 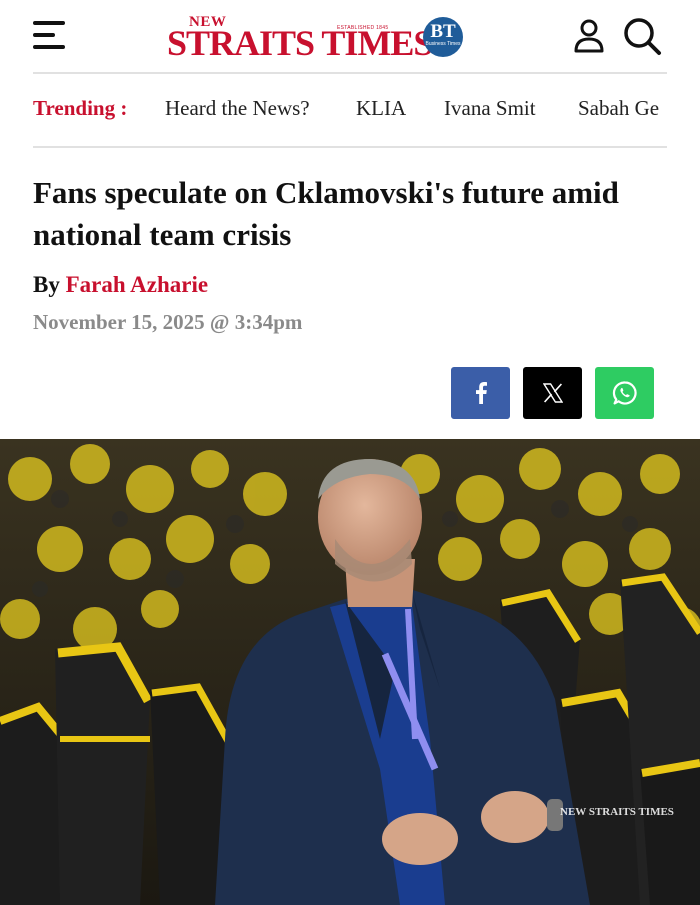 I want to click on share-facebook-button, so click(x=480, y=393).